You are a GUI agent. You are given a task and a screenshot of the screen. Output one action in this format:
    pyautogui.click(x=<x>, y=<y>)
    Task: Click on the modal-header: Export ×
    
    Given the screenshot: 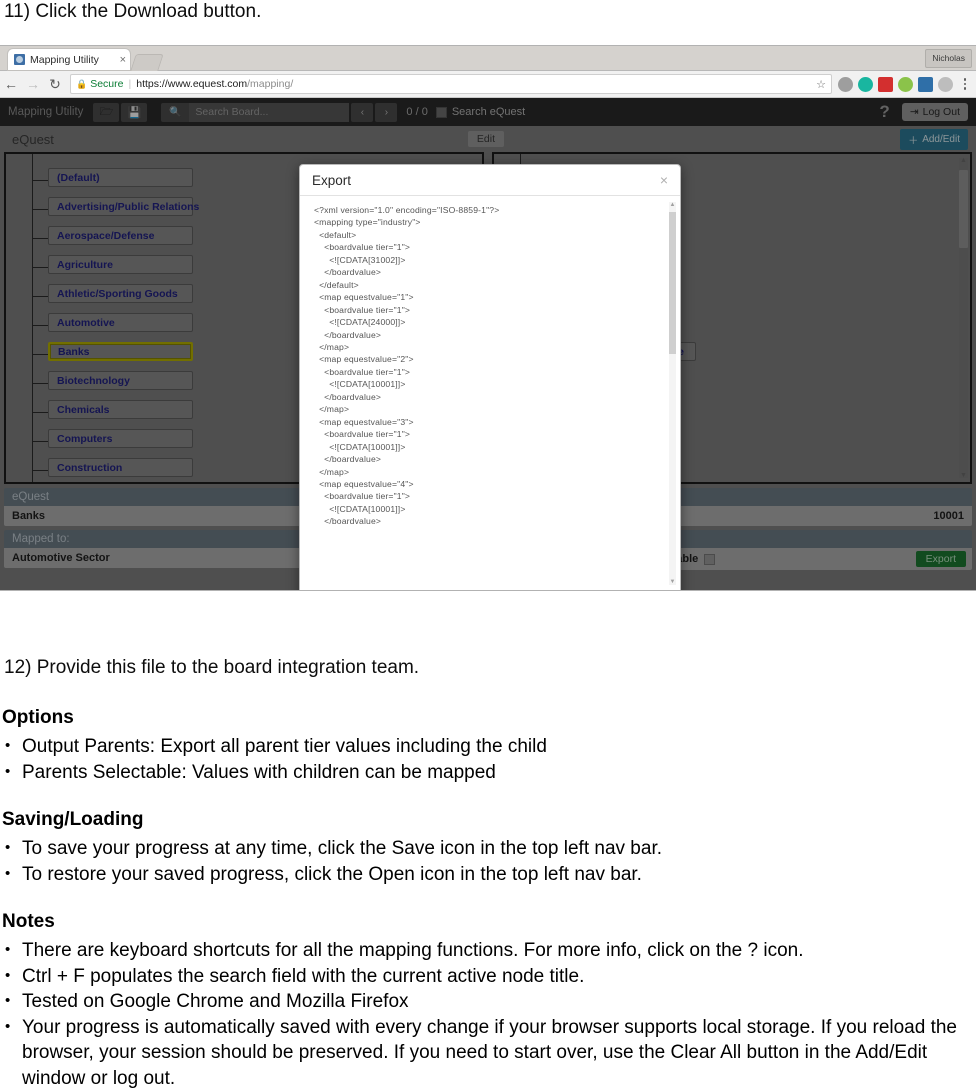 What is the action you would take?
    pyautogui.click(x=490, y=180)
    